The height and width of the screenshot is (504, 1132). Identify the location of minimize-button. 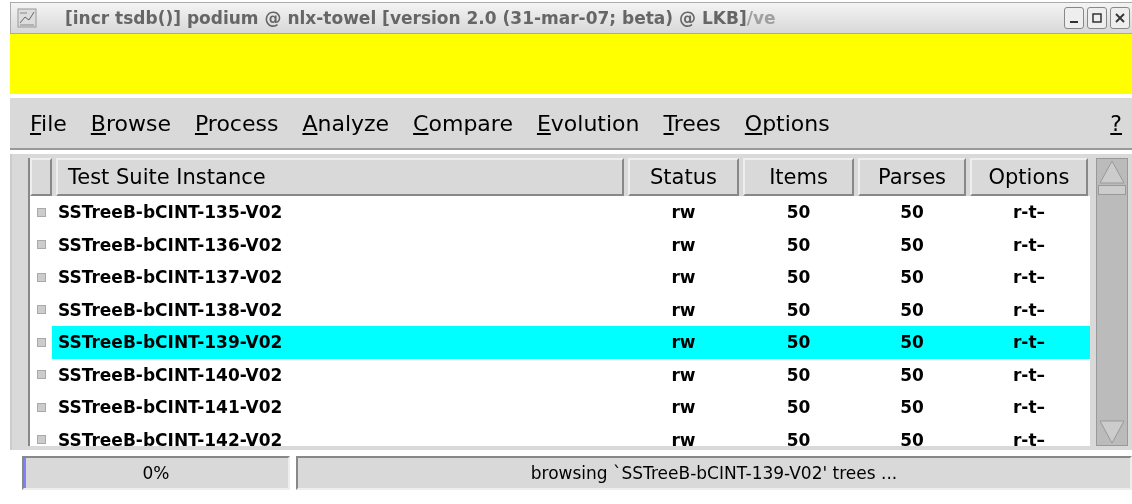
(1074, 18).